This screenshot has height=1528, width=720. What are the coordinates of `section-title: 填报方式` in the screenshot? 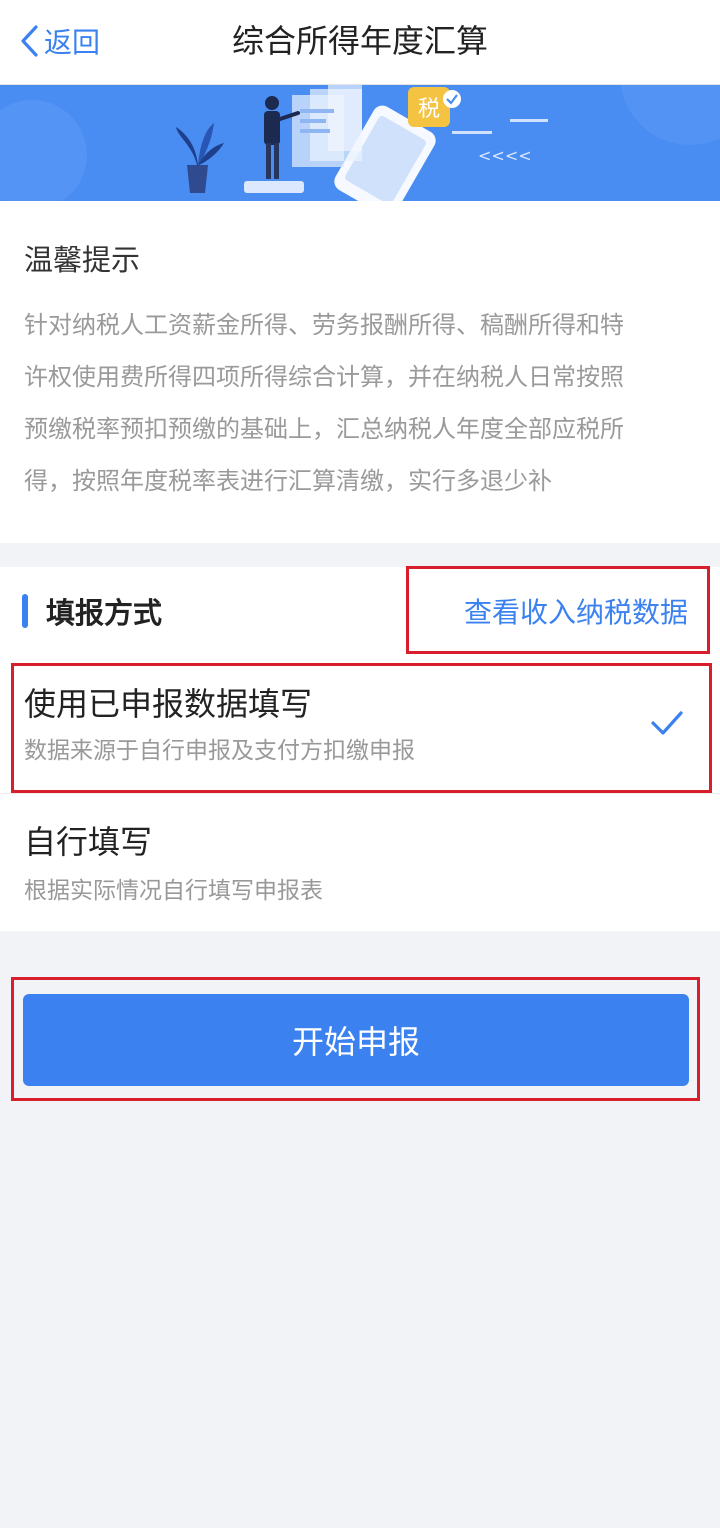 It's located at (104, 613).